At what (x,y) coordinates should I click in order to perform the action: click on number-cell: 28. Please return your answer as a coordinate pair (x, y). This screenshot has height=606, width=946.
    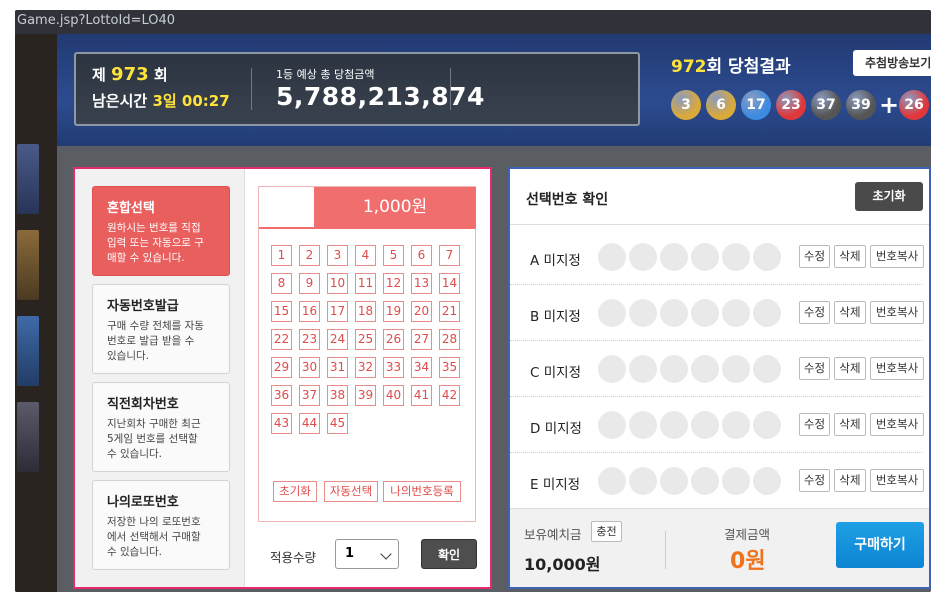
    Looking at the image, I should click on (449, 339).